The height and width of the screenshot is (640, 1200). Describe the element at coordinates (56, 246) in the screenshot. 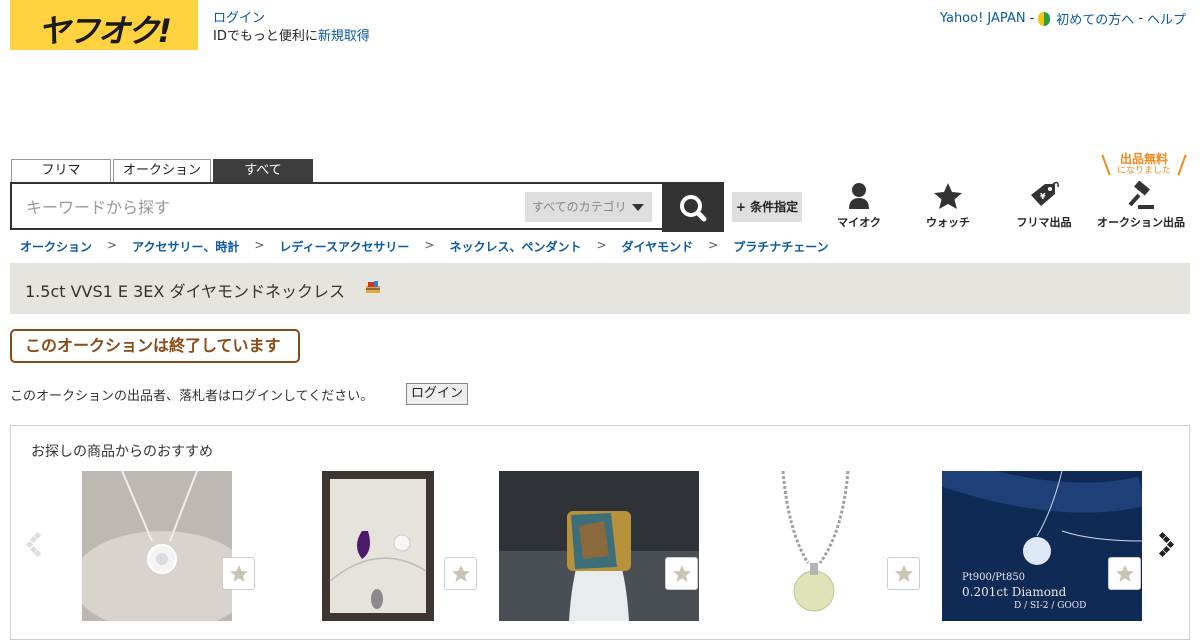

I see `breadcrumb-item: オークション` at that location.